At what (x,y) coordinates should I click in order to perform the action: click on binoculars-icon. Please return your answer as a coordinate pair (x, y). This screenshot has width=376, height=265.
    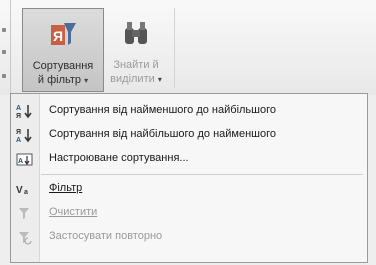
    Looking at the image, I should click on (136, 35).